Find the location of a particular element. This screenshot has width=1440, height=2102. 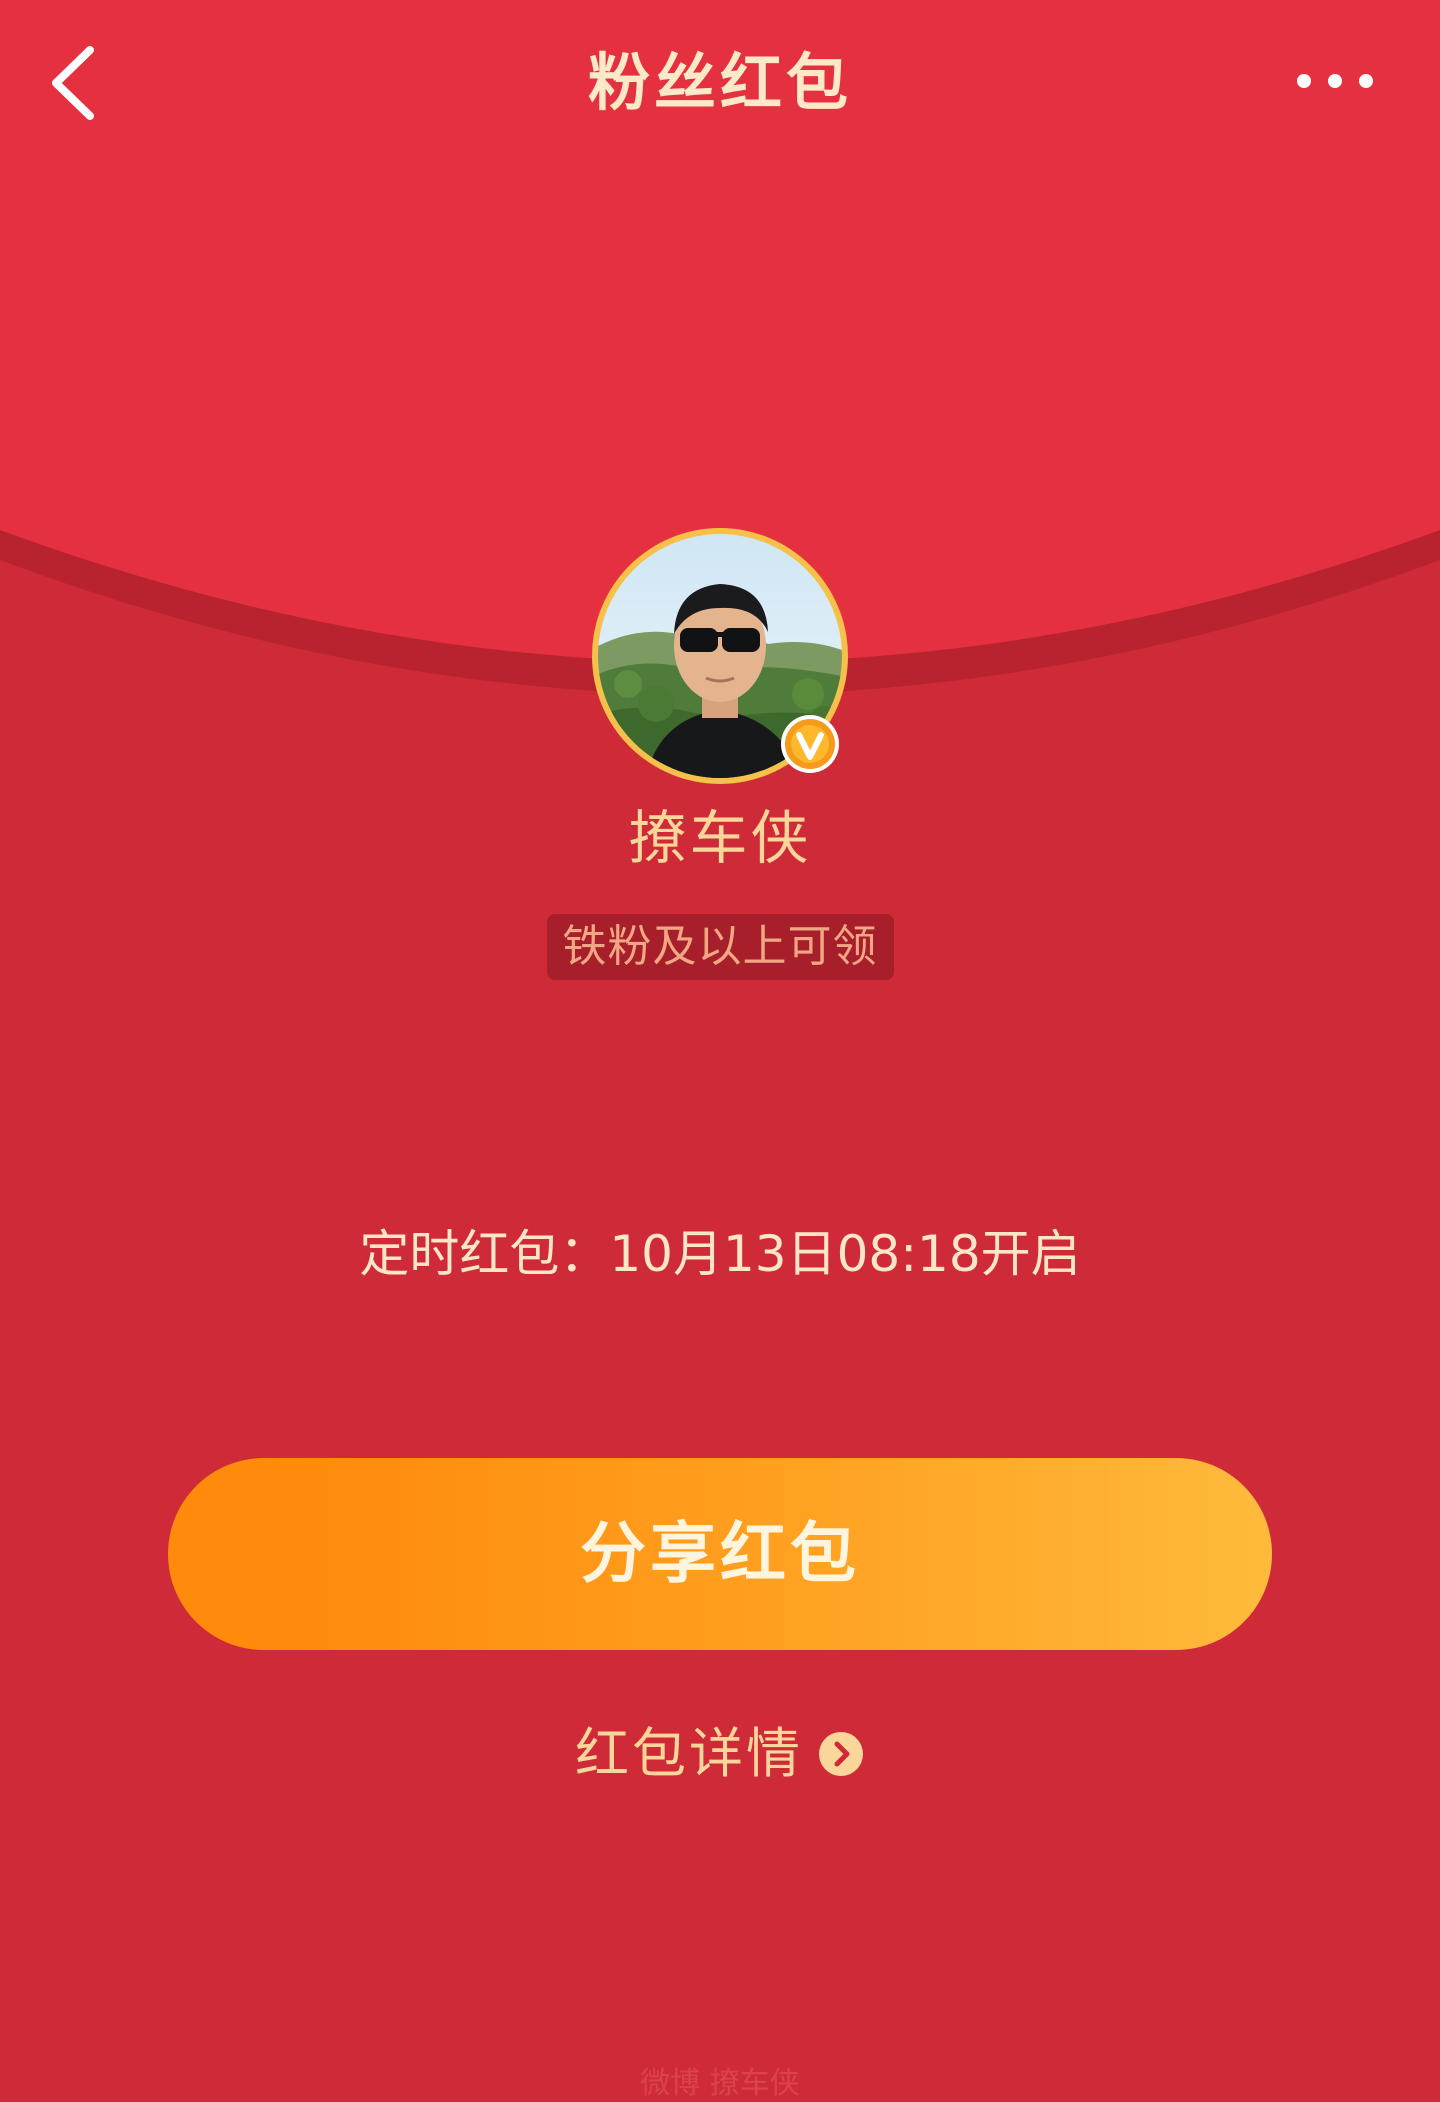

scheduled-open-time: 定时红包：10月13日08:18开启 is located at coordinates (720, 1254).